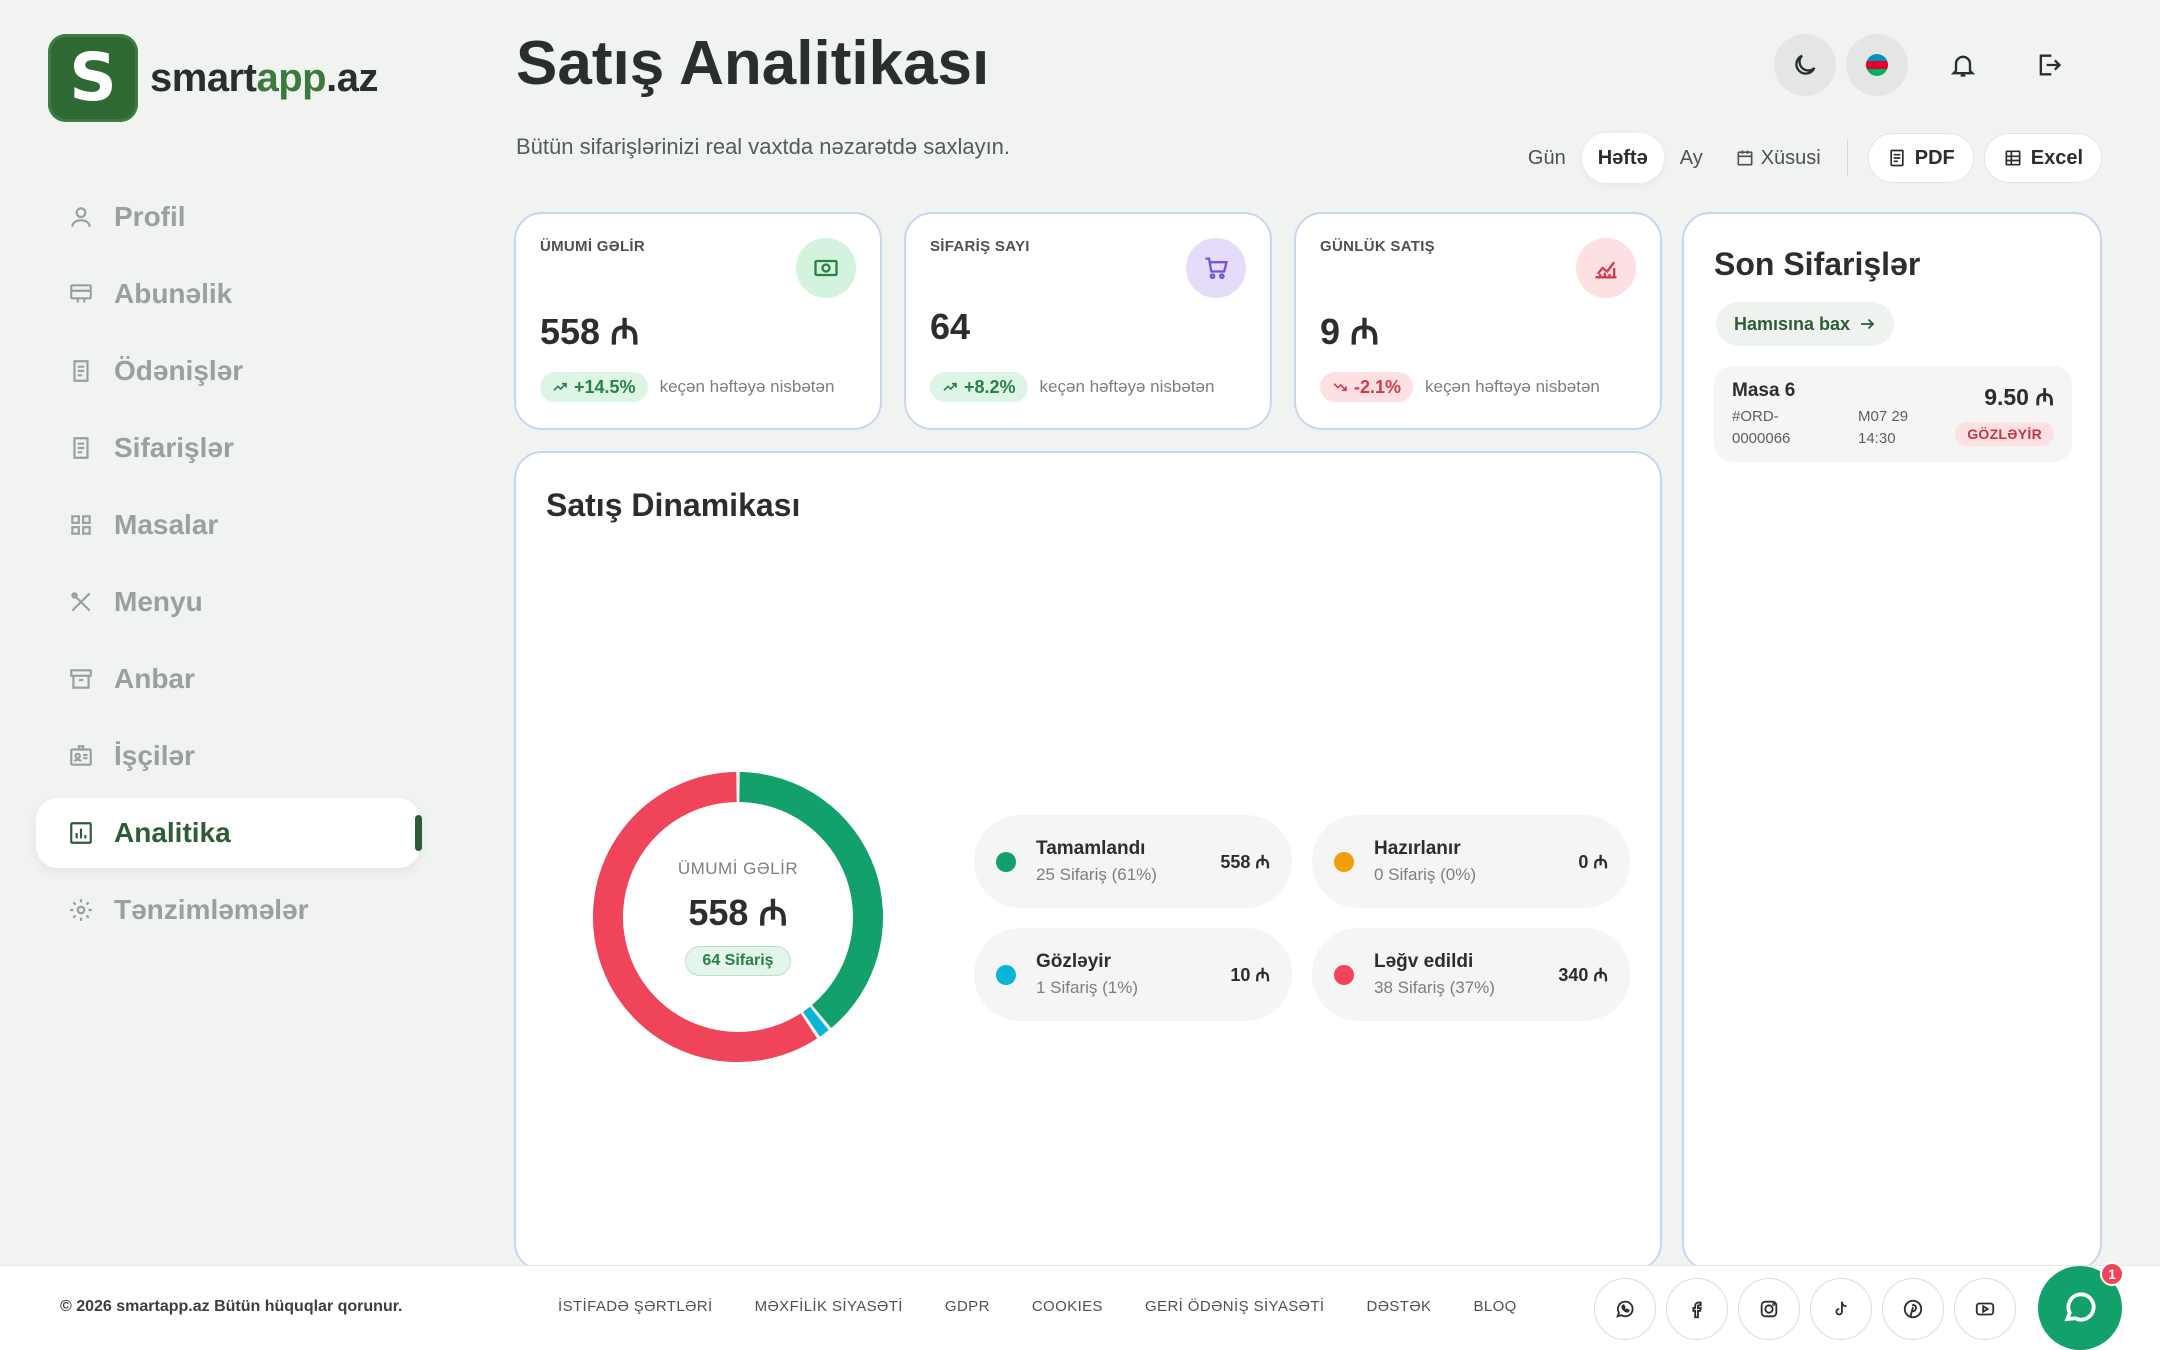  I want to click on instagram-button, so click(1769, 1309).